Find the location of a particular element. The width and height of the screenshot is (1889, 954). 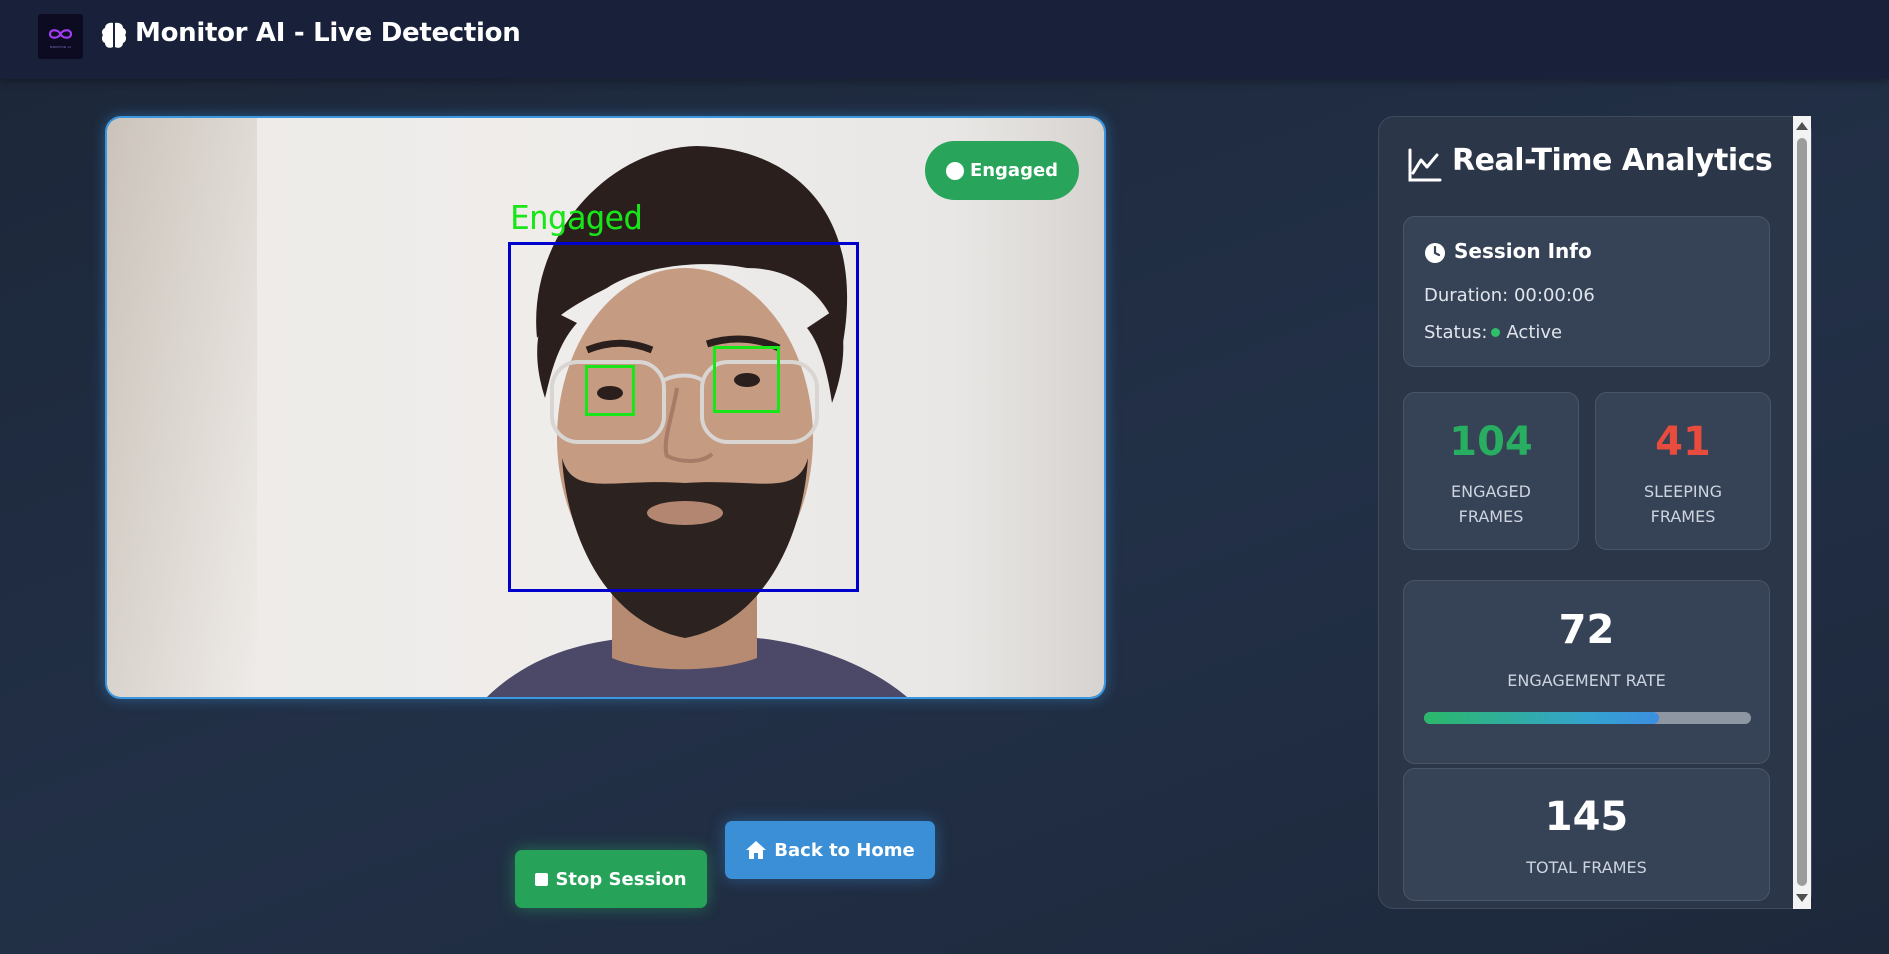

sleeping-frames-value: 41 is located at coordinates (1683, 442).